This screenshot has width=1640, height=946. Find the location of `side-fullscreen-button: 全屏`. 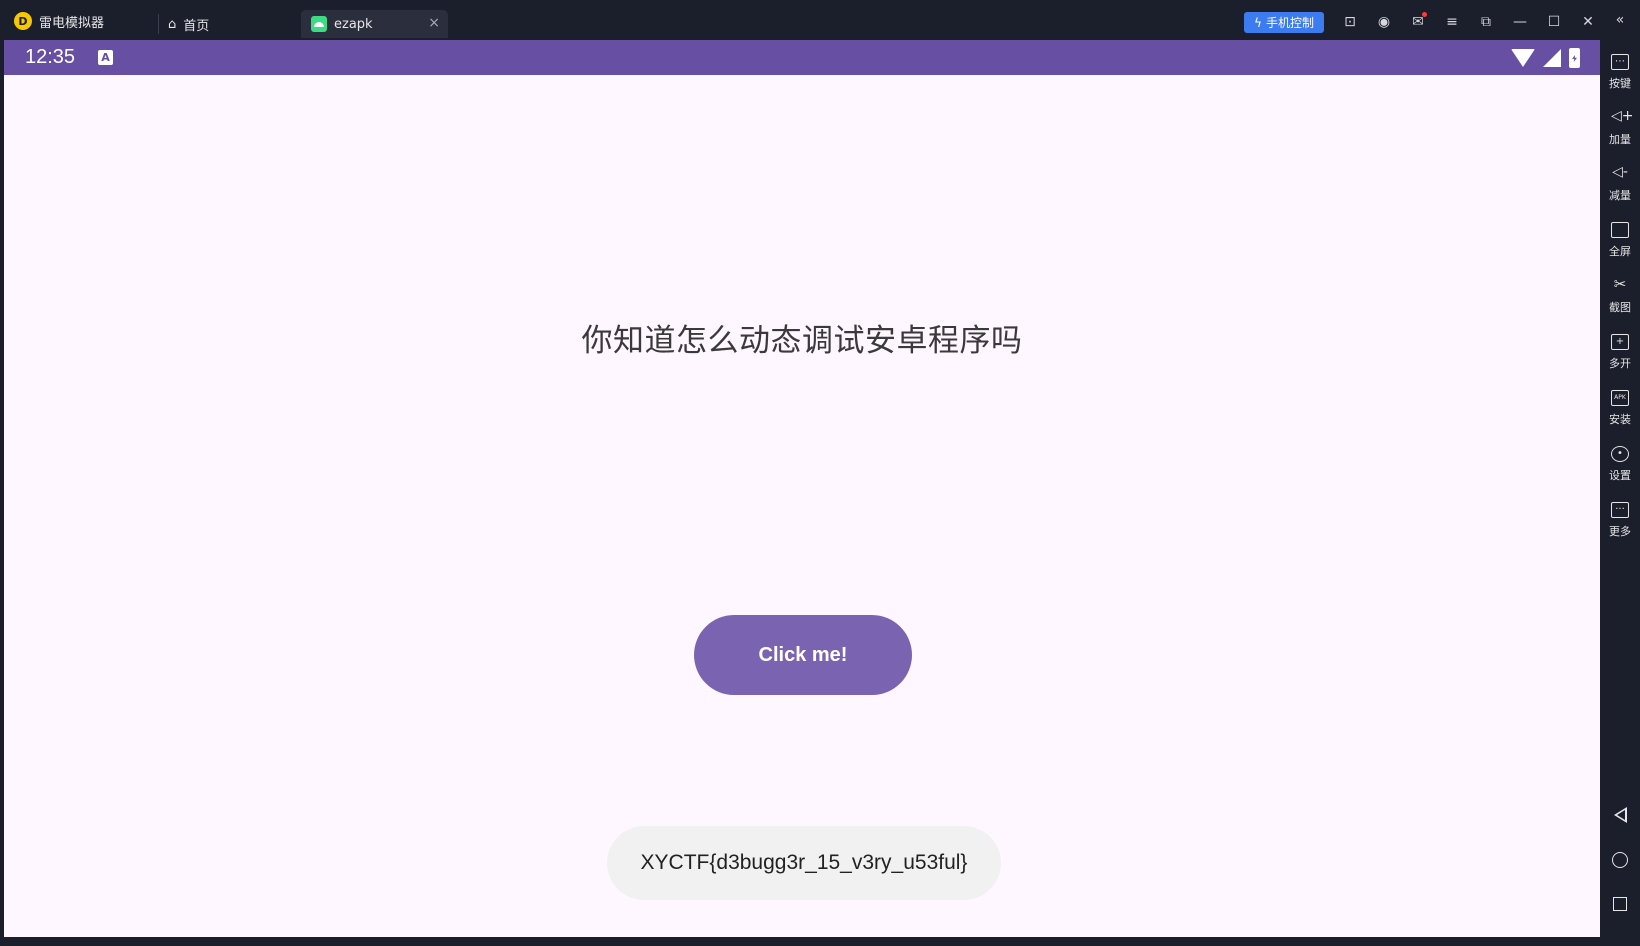

side-fullscreen-button: 全屏 is located at coordinates (1620, 247).